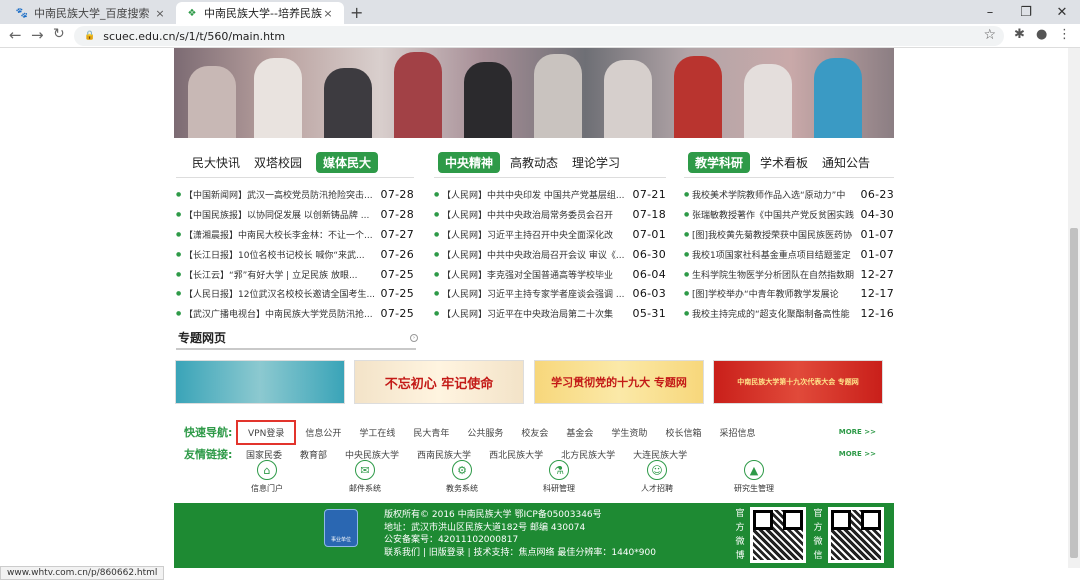 The image size is (1080, 584). What do you see at coordinates (192, 13) in the screenshot?
I see `school-logo-icon: ❖` at bounding box center [192, 13].